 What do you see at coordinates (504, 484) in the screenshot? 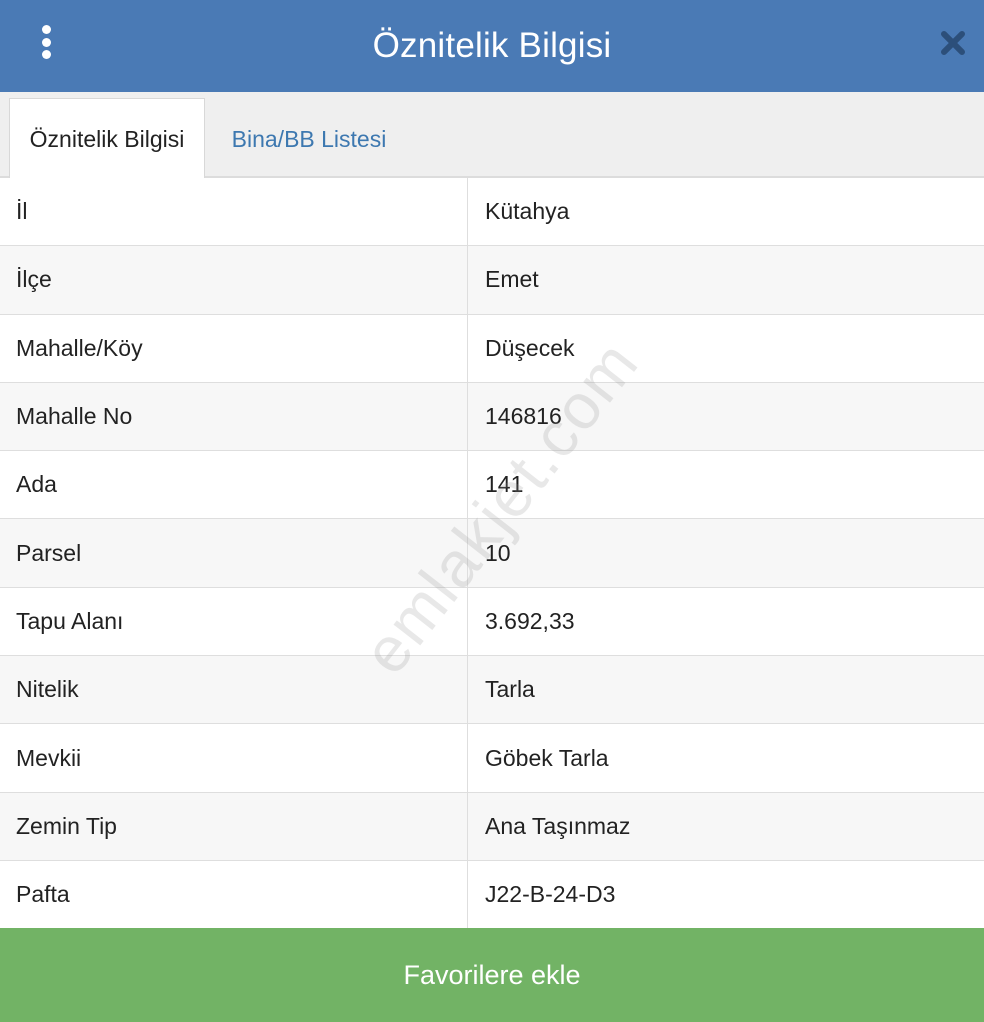
I see `attribute-value: 141` at bounding box center [504, 484].